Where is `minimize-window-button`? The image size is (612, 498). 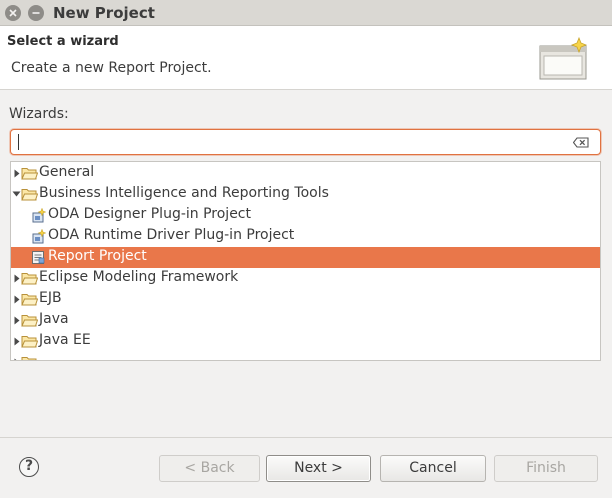
minimize-window-button is located at coordinates (36, 13).